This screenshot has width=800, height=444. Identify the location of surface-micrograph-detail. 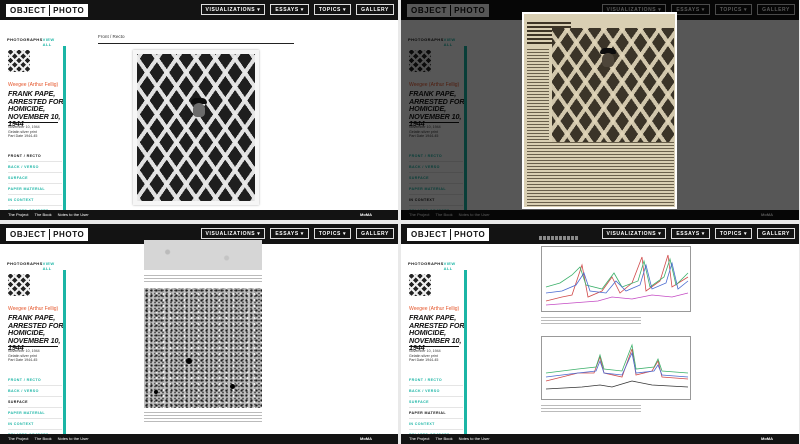
(203, 348).